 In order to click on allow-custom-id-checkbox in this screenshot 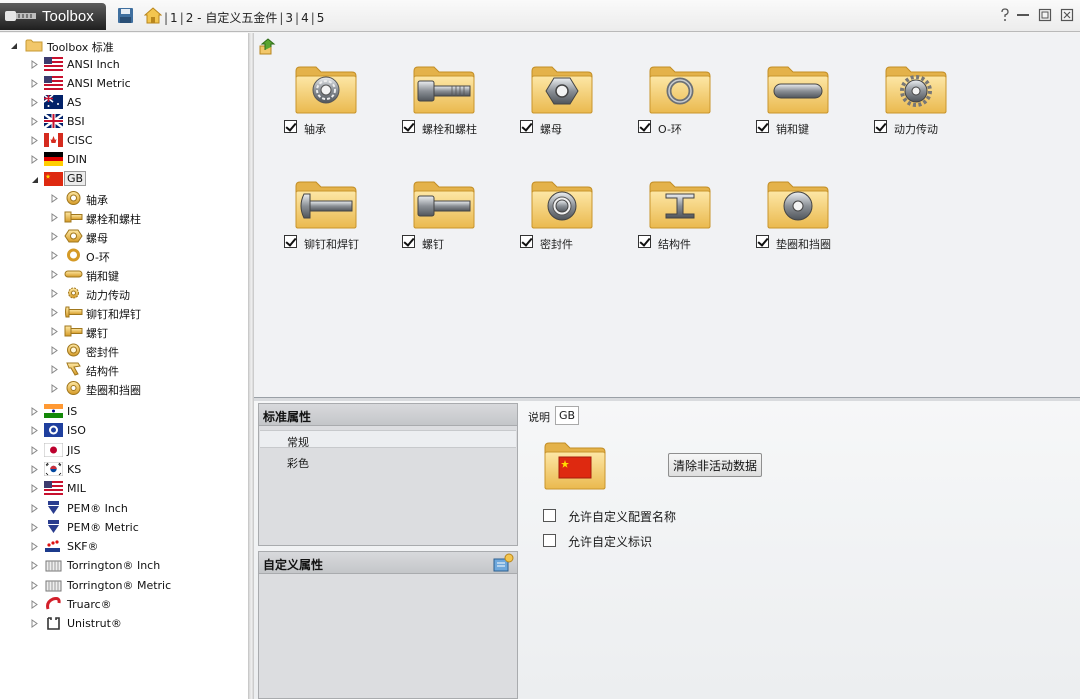, I will do `click(549, 540)`.